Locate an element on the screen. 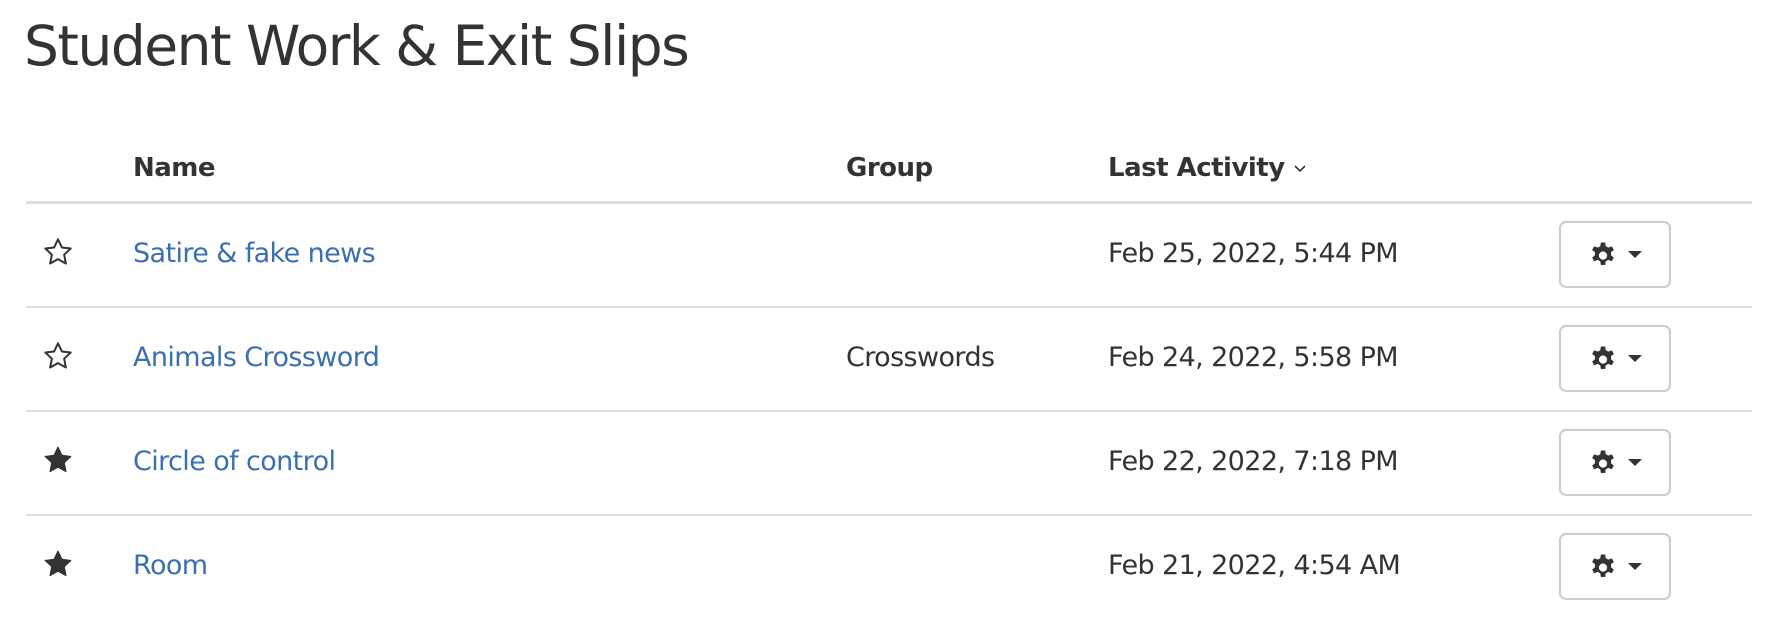  column-header-name: Name is located at coordinates (174, 168).